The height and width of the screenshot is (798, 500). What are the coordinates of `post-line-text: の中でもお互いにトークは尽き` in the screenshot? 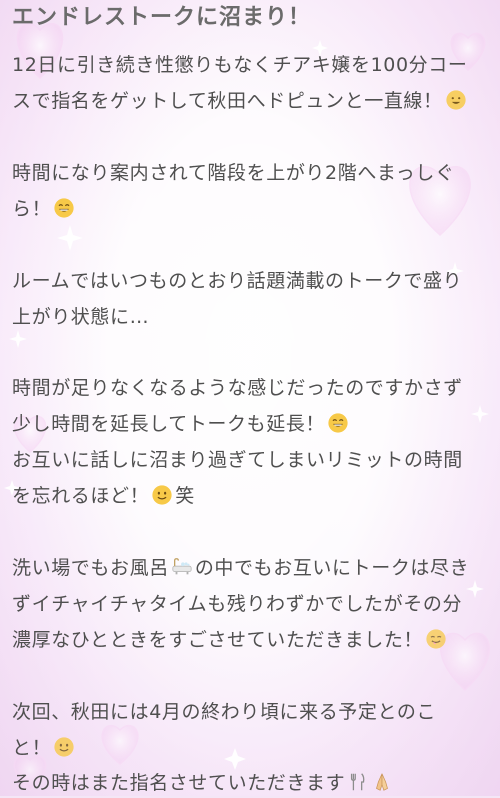 It's located at (332, 568).